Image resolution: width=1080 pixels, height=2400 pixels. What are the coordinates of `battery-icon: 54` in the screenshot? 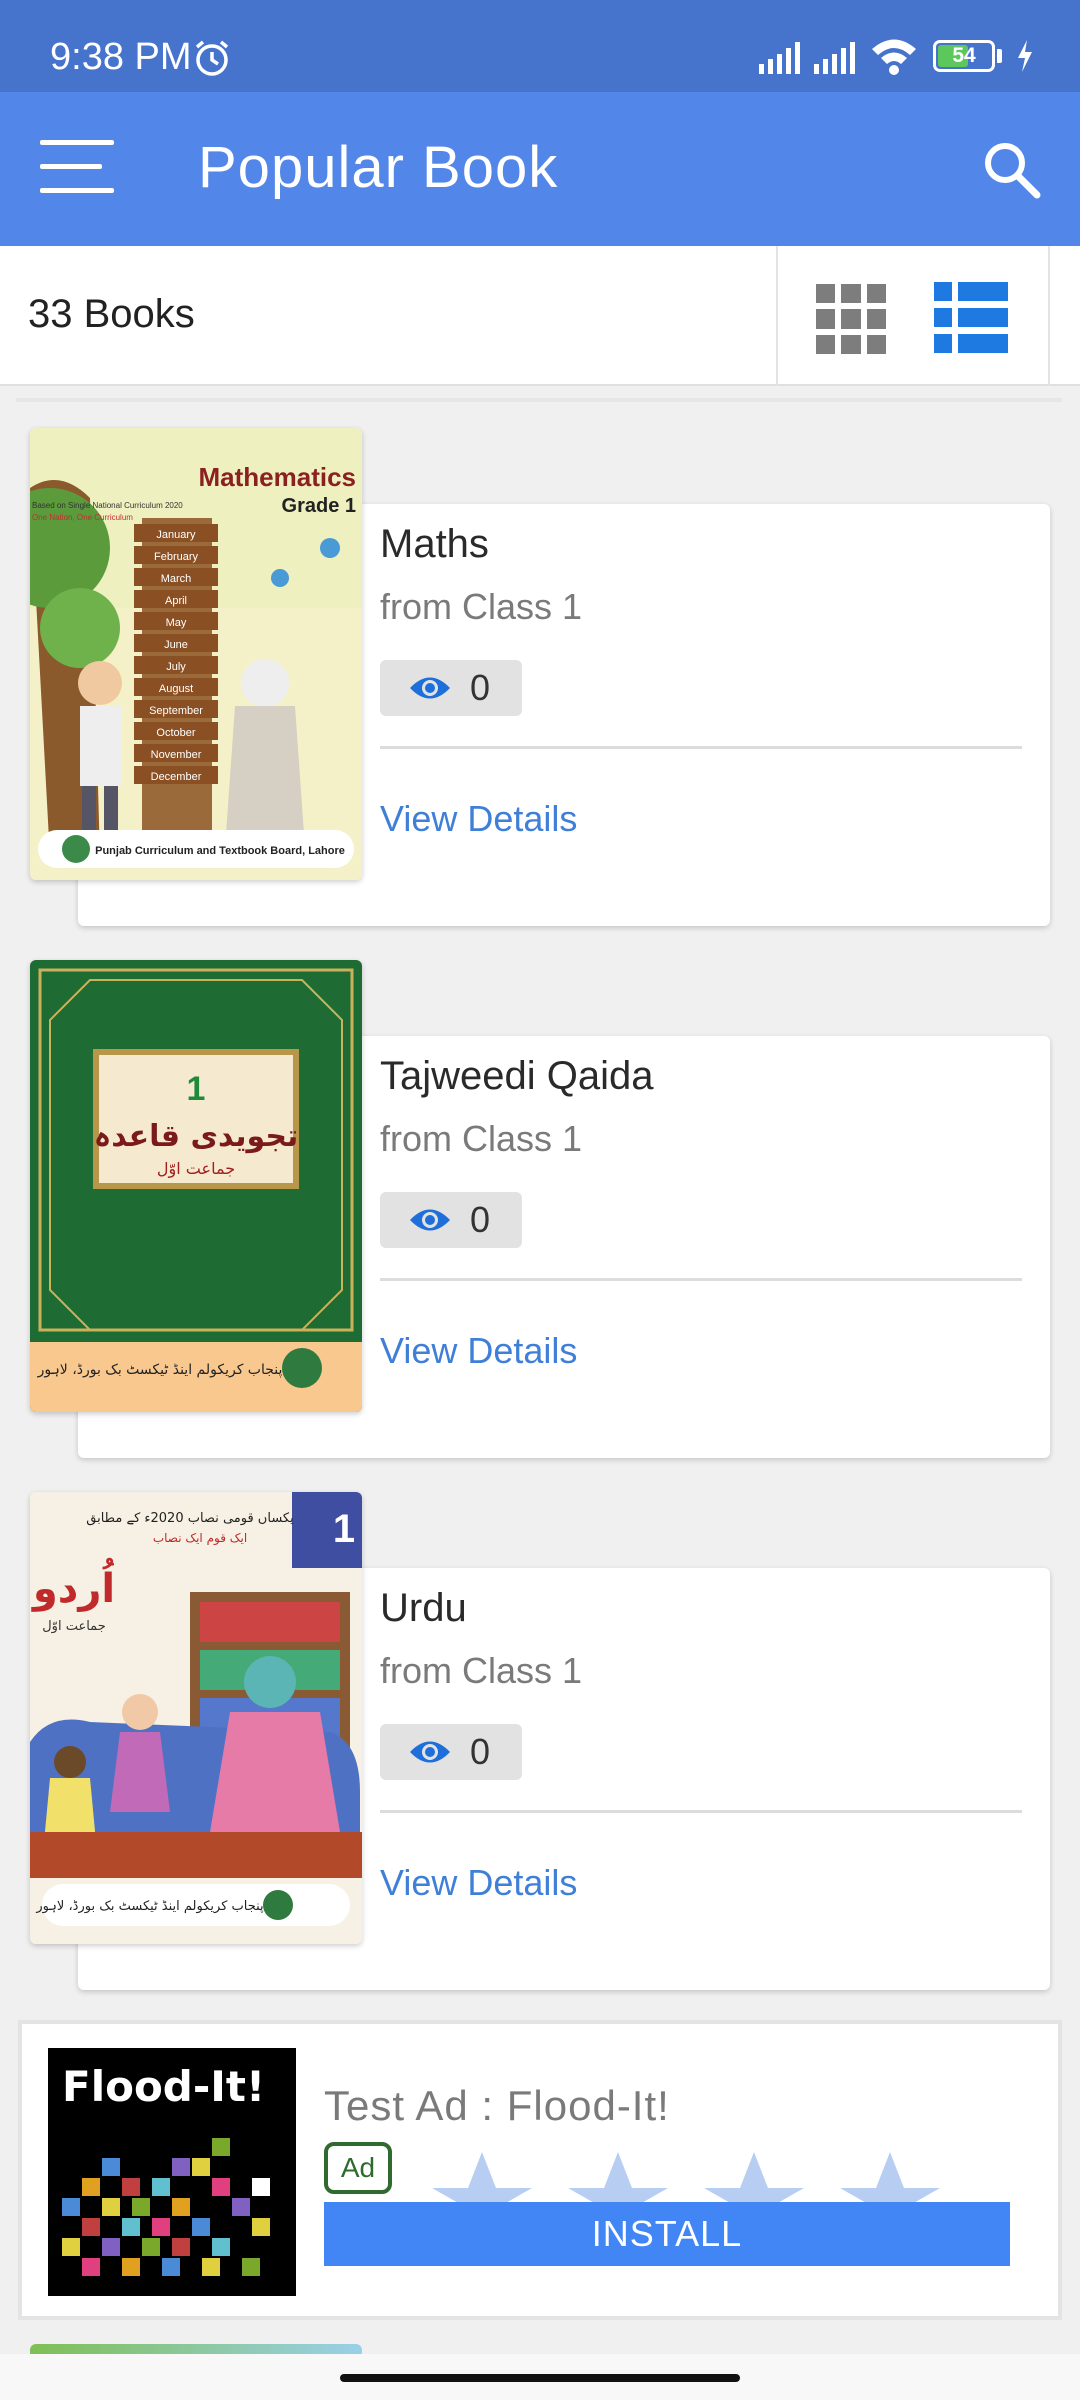 It's located at (964, 56).